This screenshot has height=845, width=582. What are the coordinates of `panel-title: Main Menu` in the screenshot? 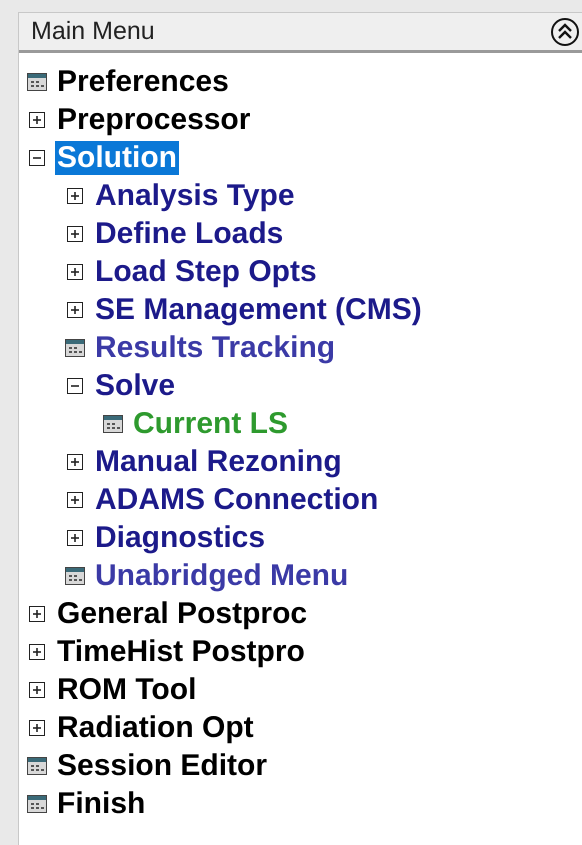 It's located at (93, 31).